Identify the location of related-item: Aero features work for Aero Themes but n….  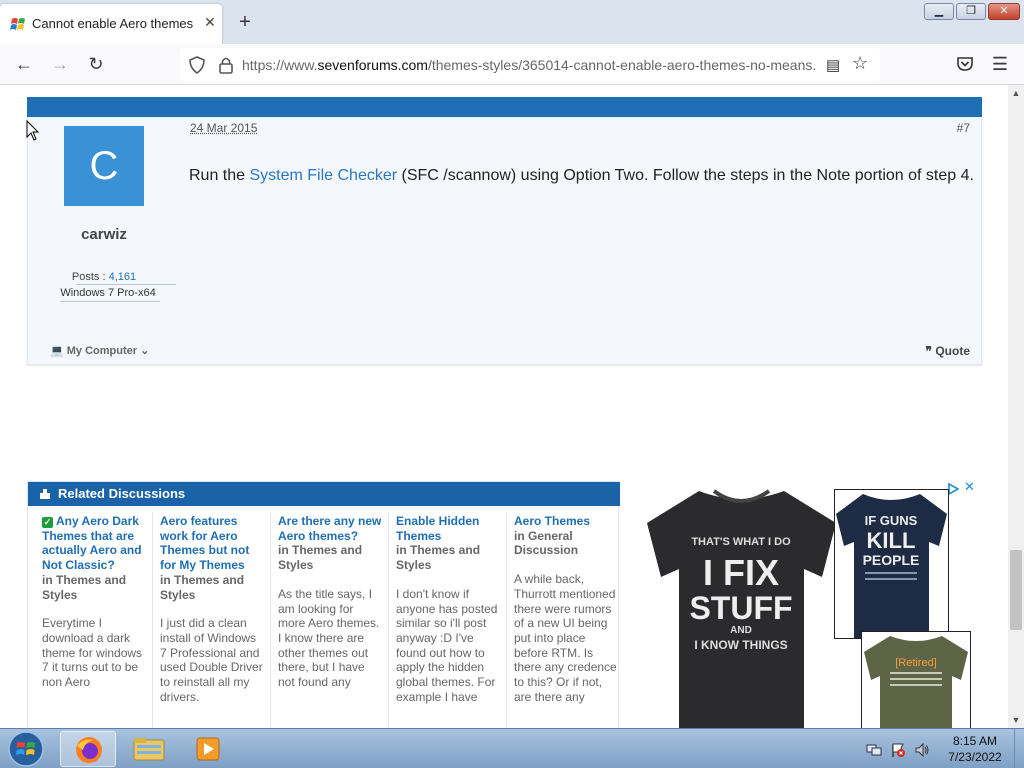
(213, 609).